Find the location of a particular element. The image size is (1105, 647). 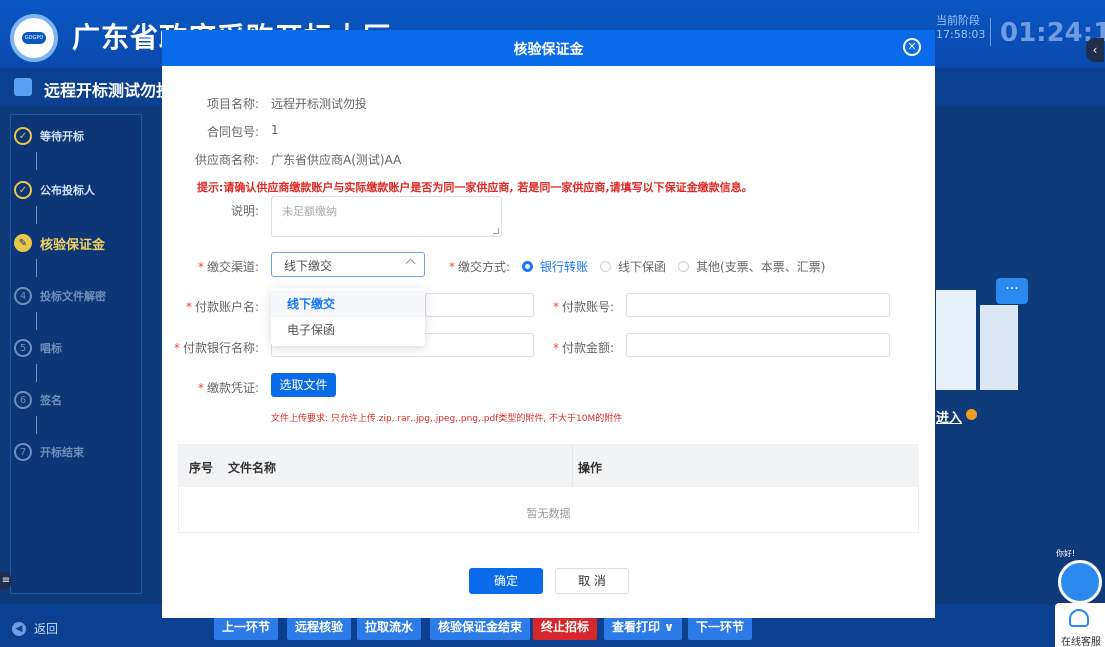

step-4: 4 投标文件解密 is located at coordinates (60, 296).